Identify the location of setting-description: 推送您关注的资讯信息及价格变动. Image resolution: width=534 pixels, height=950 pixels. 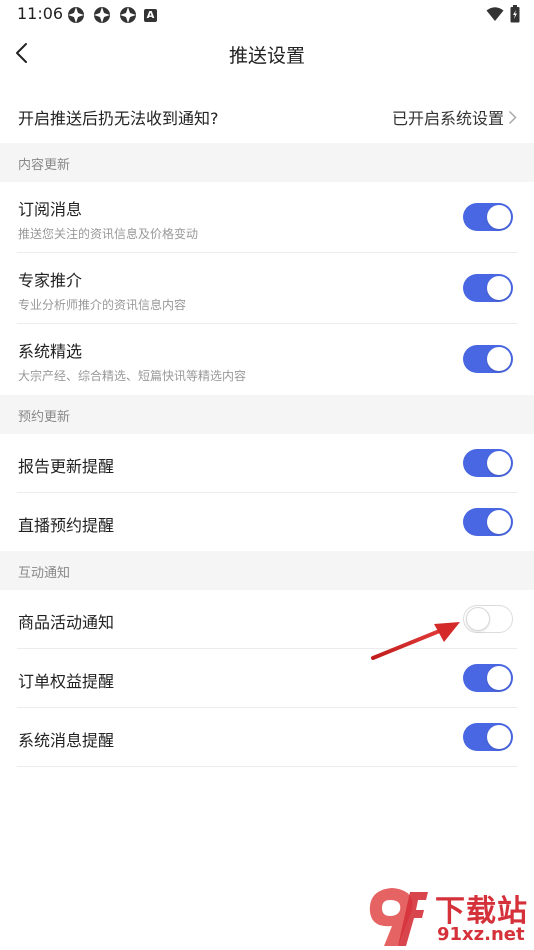
(108, 234).